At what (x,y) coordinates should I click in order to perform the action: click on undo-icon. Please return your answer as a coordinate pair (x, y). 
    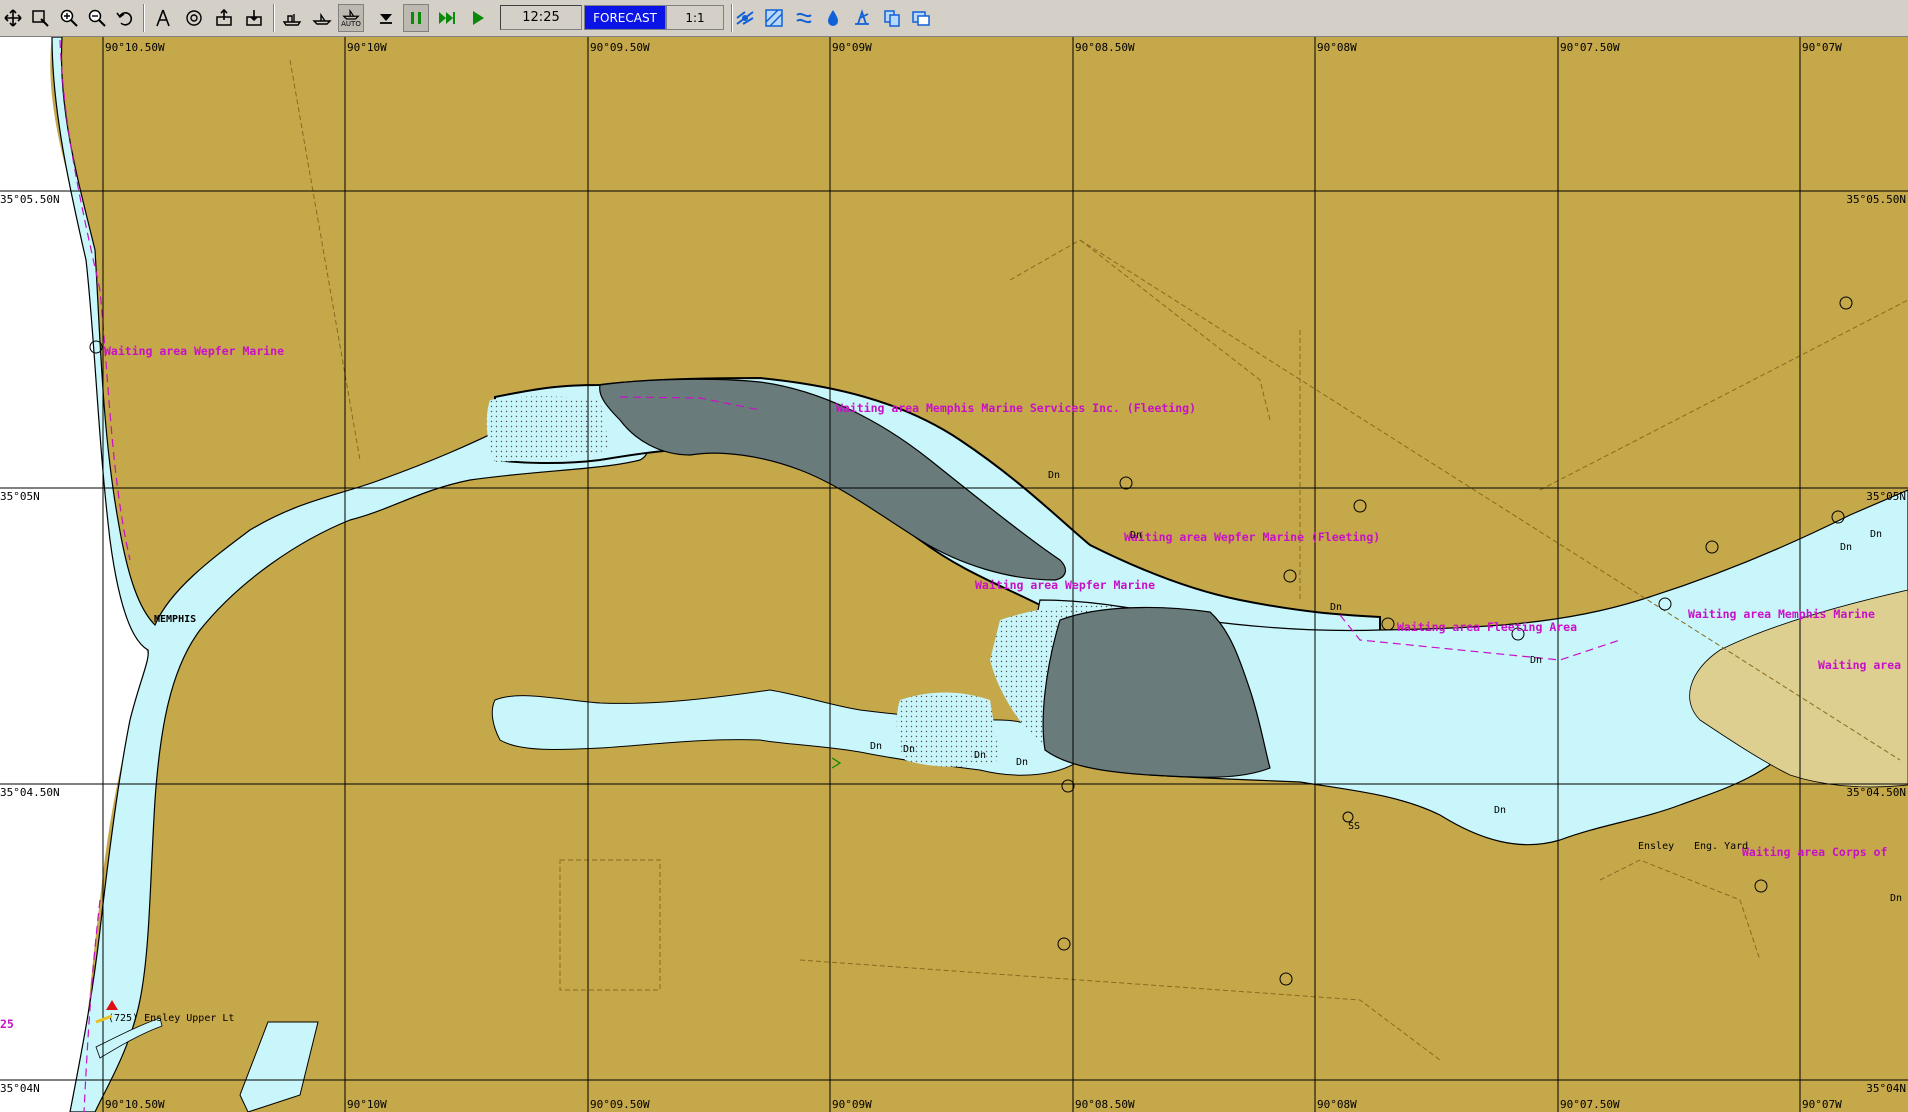
    Looking at the image, I should click on (125, 18).